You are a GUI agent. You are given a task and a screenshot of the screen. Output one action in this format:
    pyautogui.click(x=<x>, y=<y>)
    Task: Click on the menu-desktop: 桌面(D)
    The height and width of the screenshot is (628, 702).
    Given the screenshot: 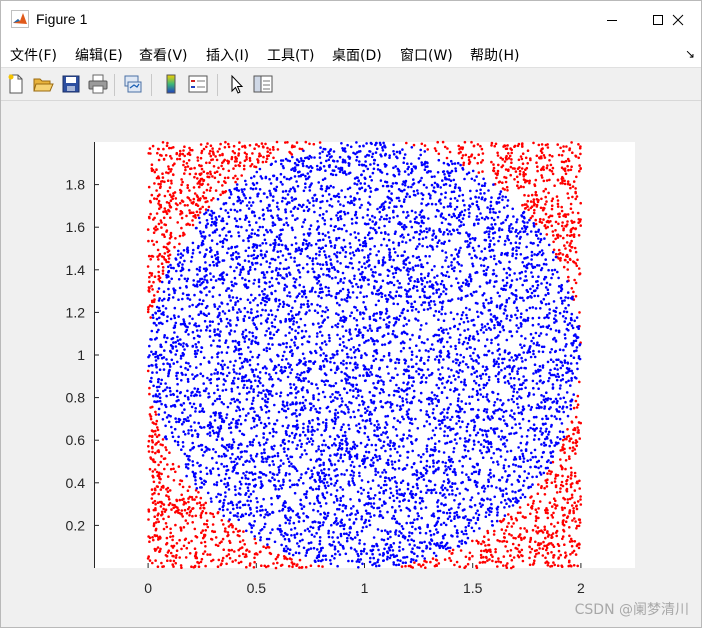 What is the action you would take?
    pyautogui.click(x=357, y=55)
    